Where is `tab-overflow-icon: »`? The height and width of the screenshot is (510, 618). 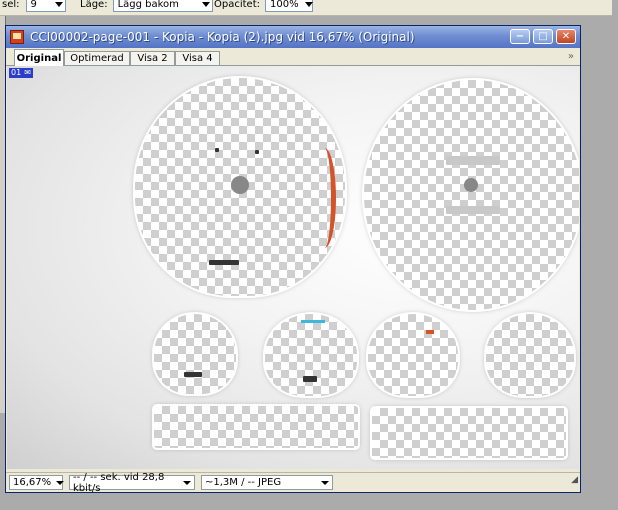
tab-overflow-icon: » is located at coordinates (571, 56).